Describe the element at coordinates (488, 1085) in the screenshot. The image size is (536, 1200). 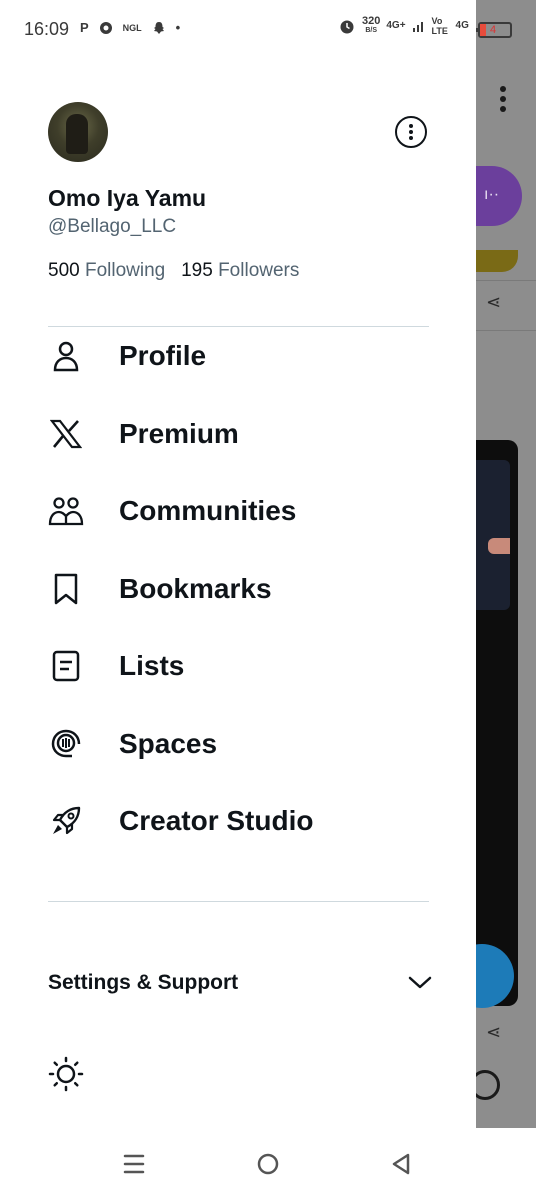
I see `background-icon` at that location.